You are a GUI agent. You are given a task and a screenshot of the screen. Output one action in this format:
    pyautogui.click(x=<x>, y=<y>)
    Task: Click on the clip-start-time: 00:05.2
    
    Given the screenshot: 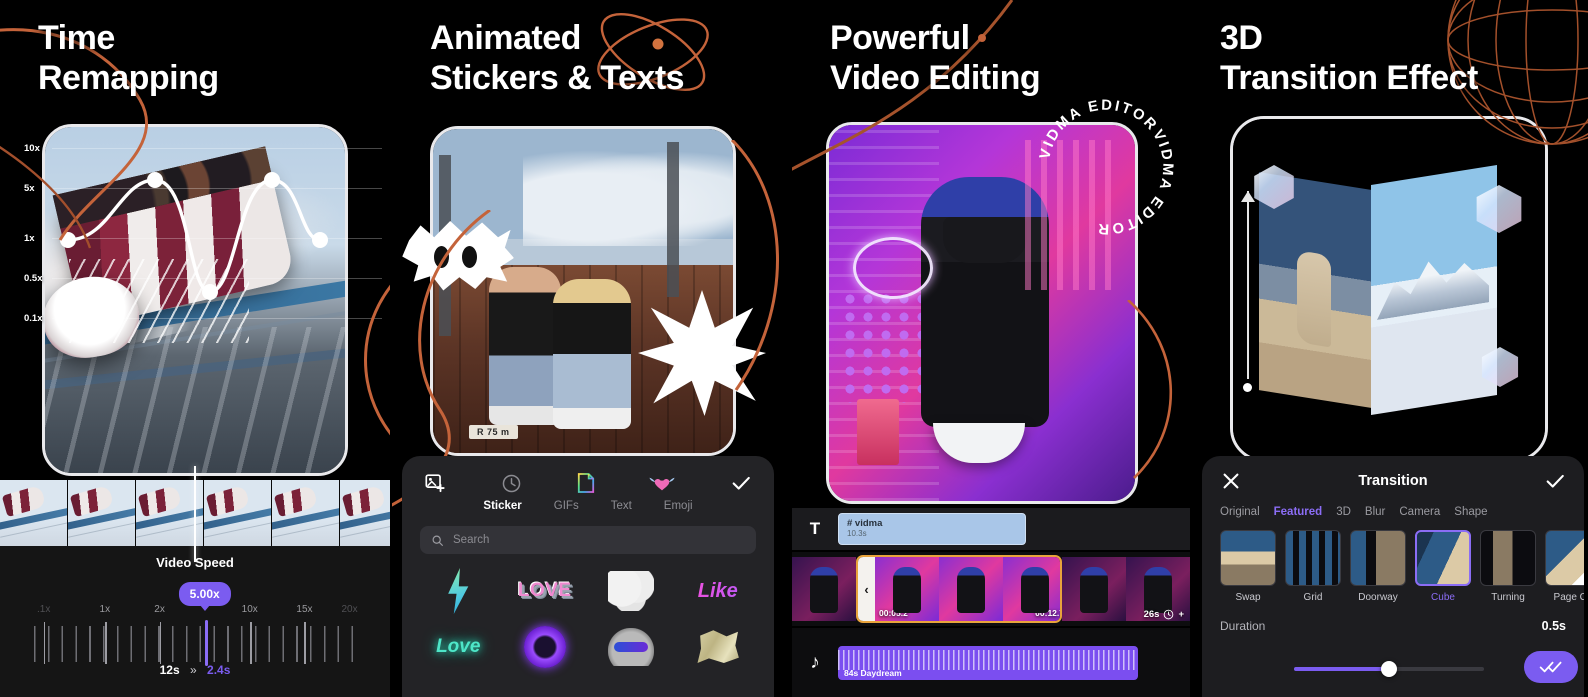 What is the action you would take?
    pyautogui.click(x=893, y=613)
    